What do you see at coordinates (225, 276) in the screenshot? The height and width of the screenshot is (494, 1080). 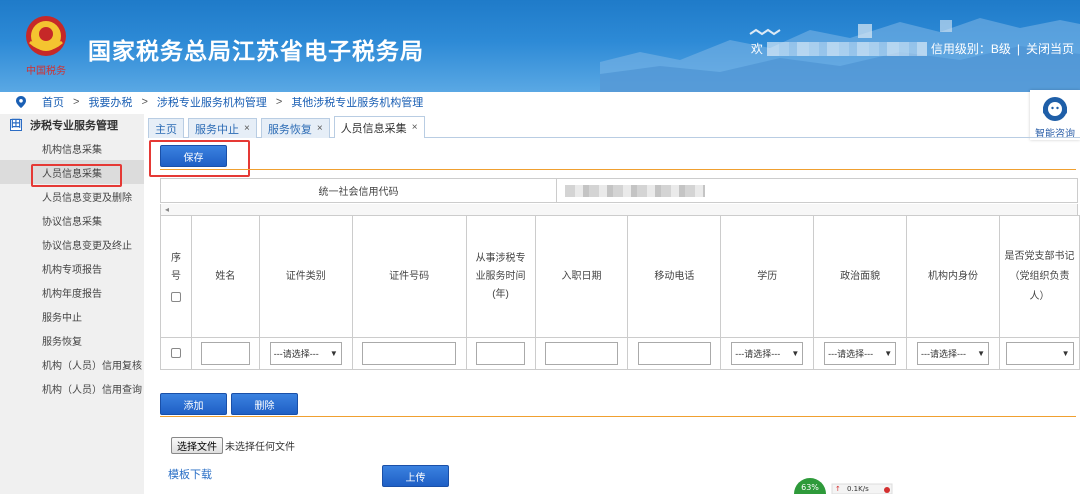 I see `col-name: 姓名` at bounding box center [225, 276].